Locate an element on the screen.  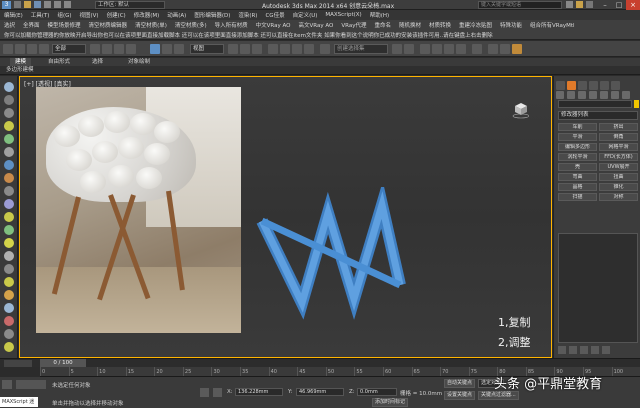
ribbon-tab: 选择 is located at coordinates (97, 62).